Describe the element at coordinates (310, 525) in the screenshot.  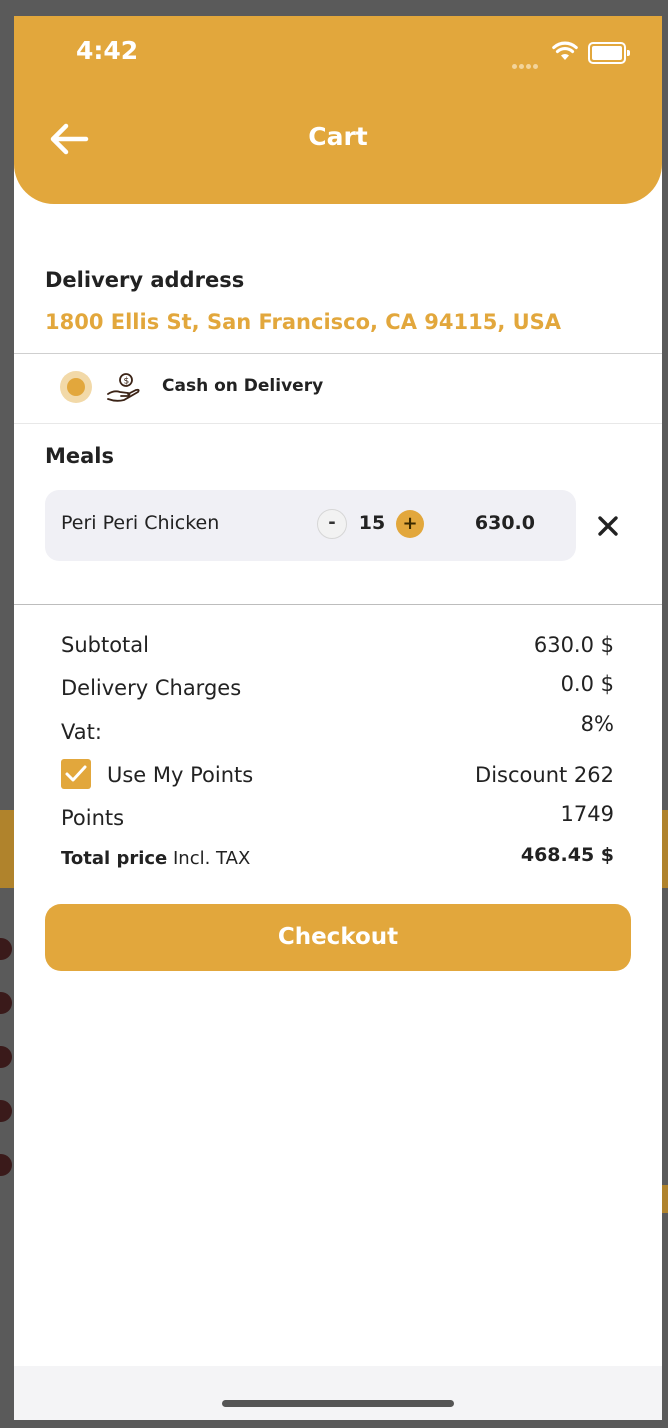
I see `meal-item-card: Peri Peri Chicken - 15 + 630.0` at that location.